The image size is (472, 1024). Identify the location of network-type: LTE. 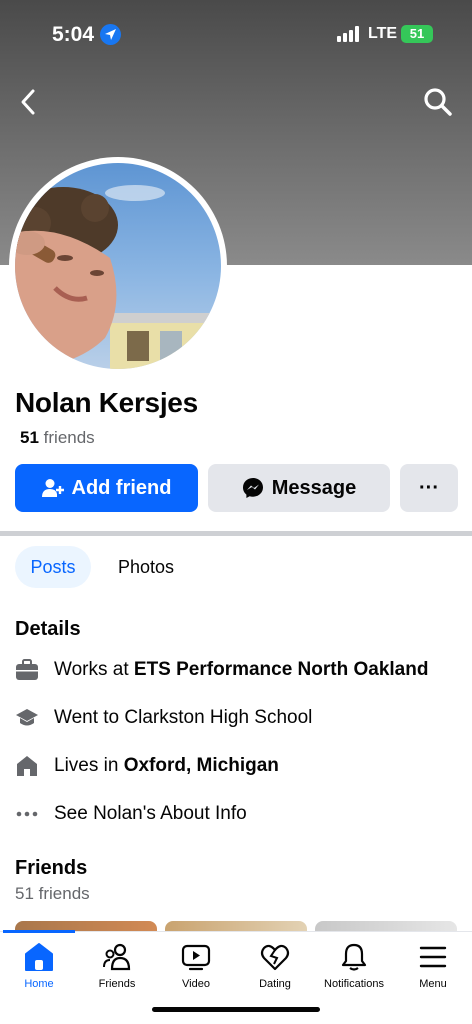
(383, 33).